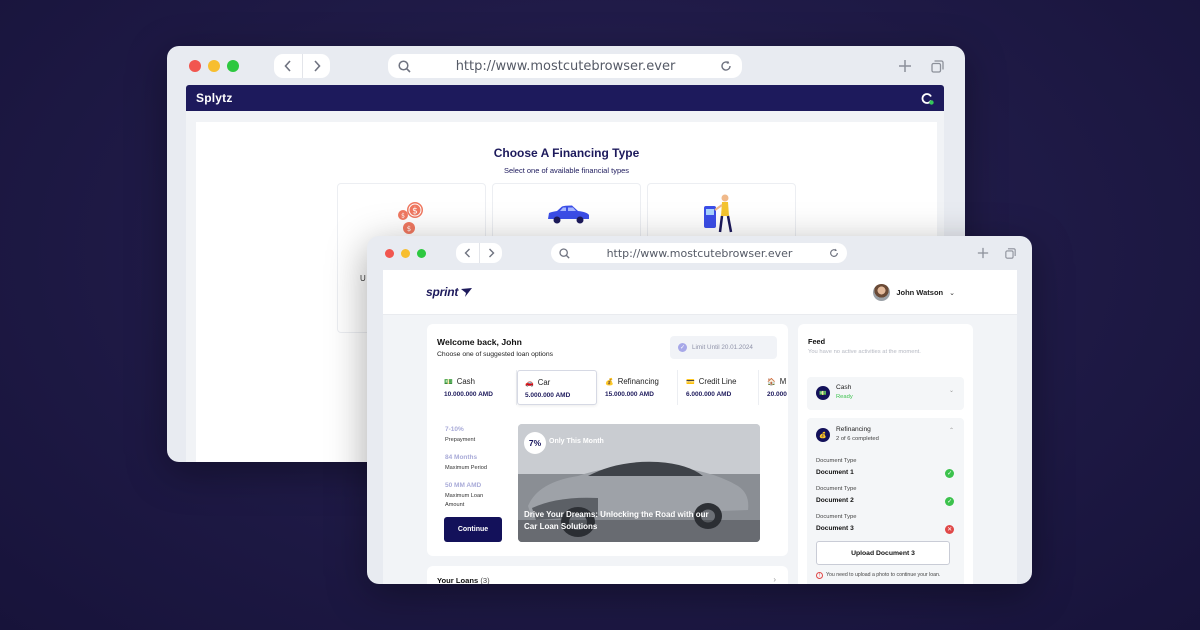  Describe the element at coordinates (638, 387) in the screenshot. I see `tab-refinancing: 💰 Refinancing 15.000.000 AMD` at that location.